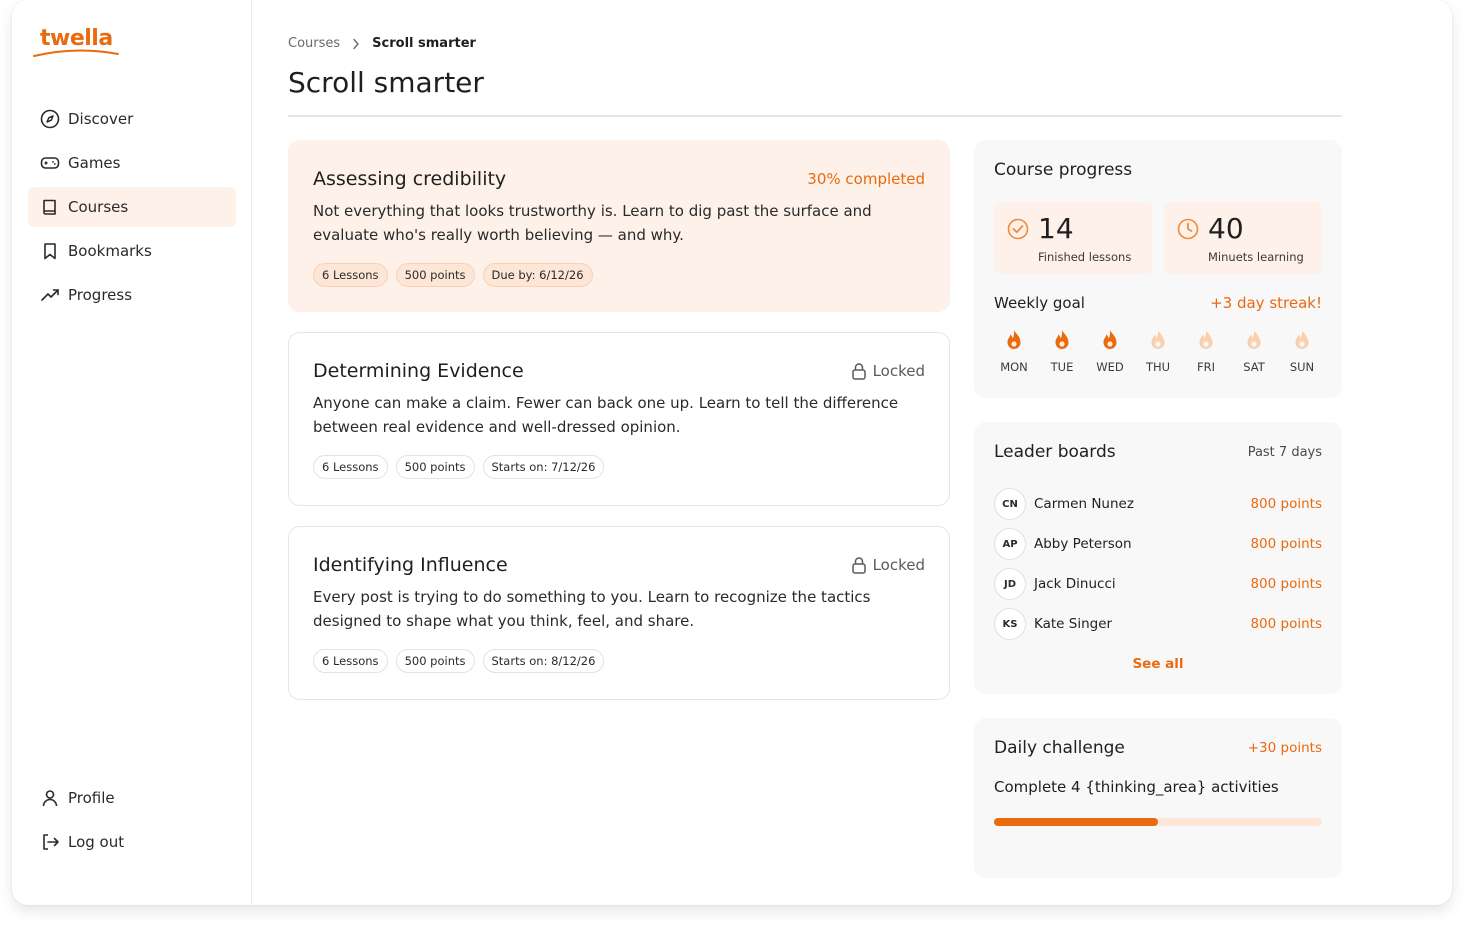 This screenshot has height=927, width=1464. Describe the element at coordinates (1014, 367) in the screenshot. I see `day-label: MON` at that location.